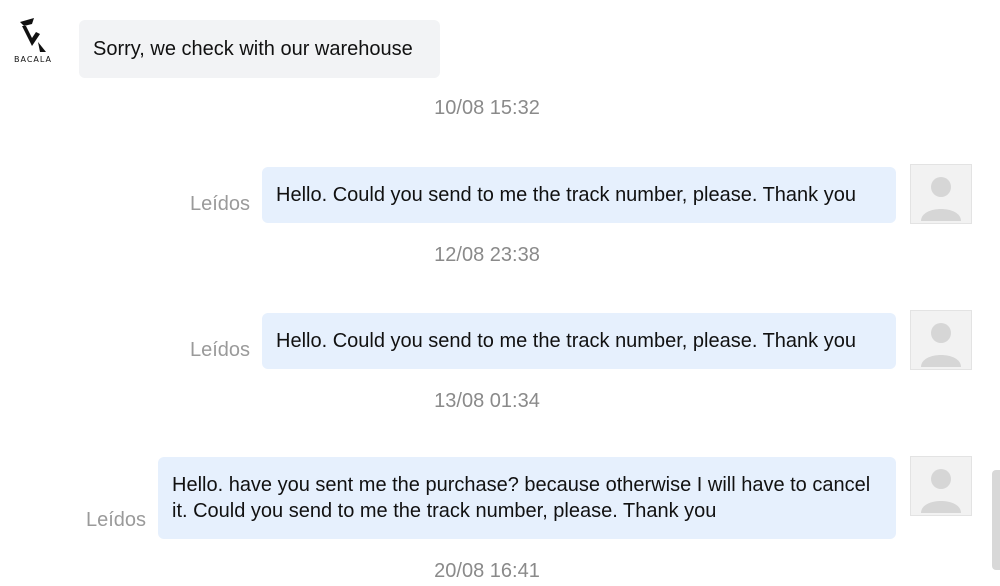  Describe the element at coordinates (487, 401) in the screenshot. I see `message-timestamp: 13/08 01:34` at that location.